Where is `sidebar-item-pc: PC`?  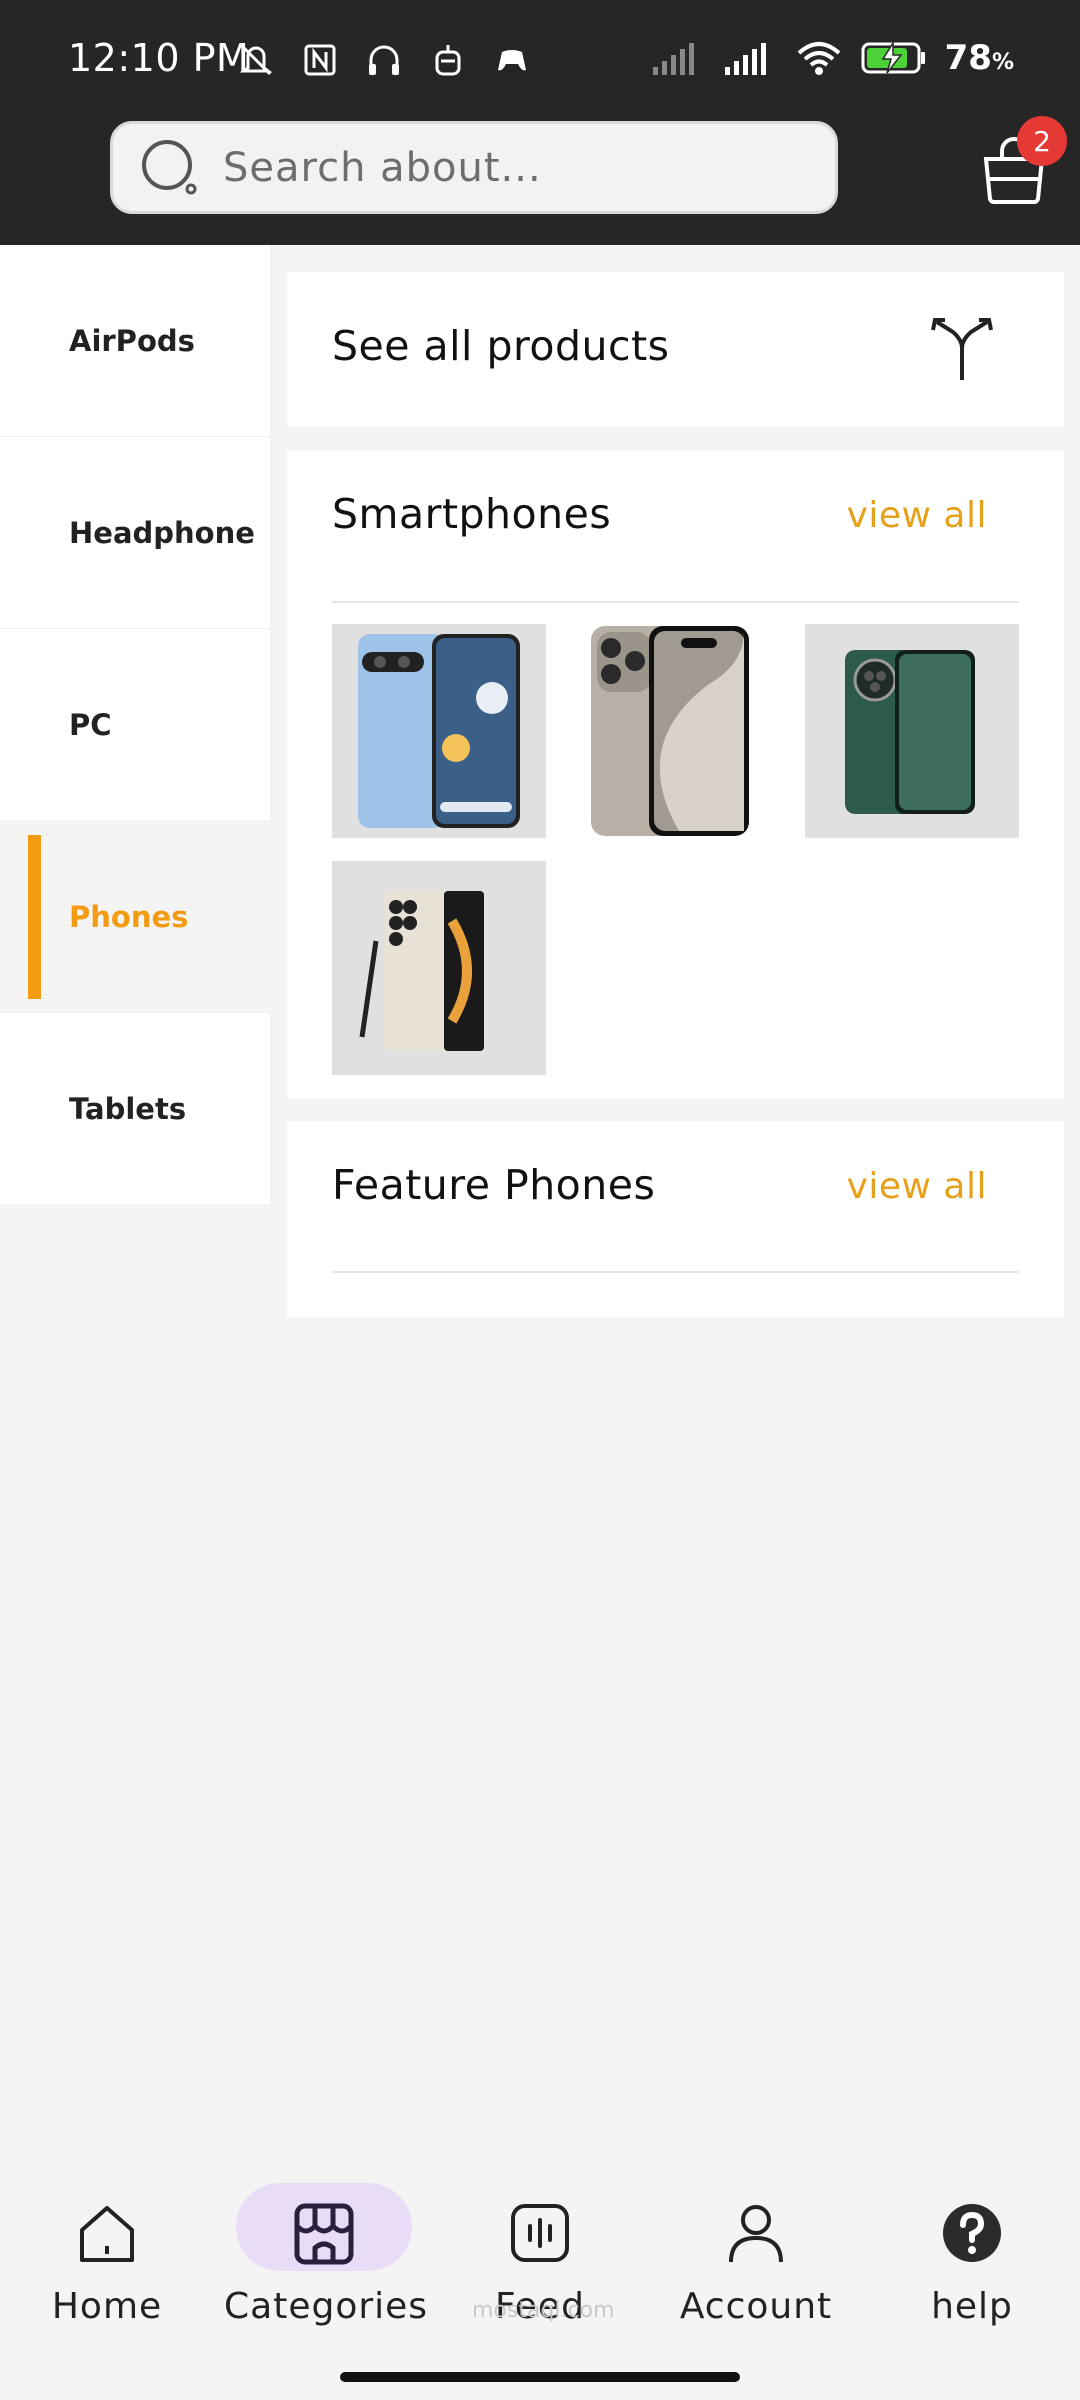
sidebar-item-pc: PC is located at coordinates (135, 725).